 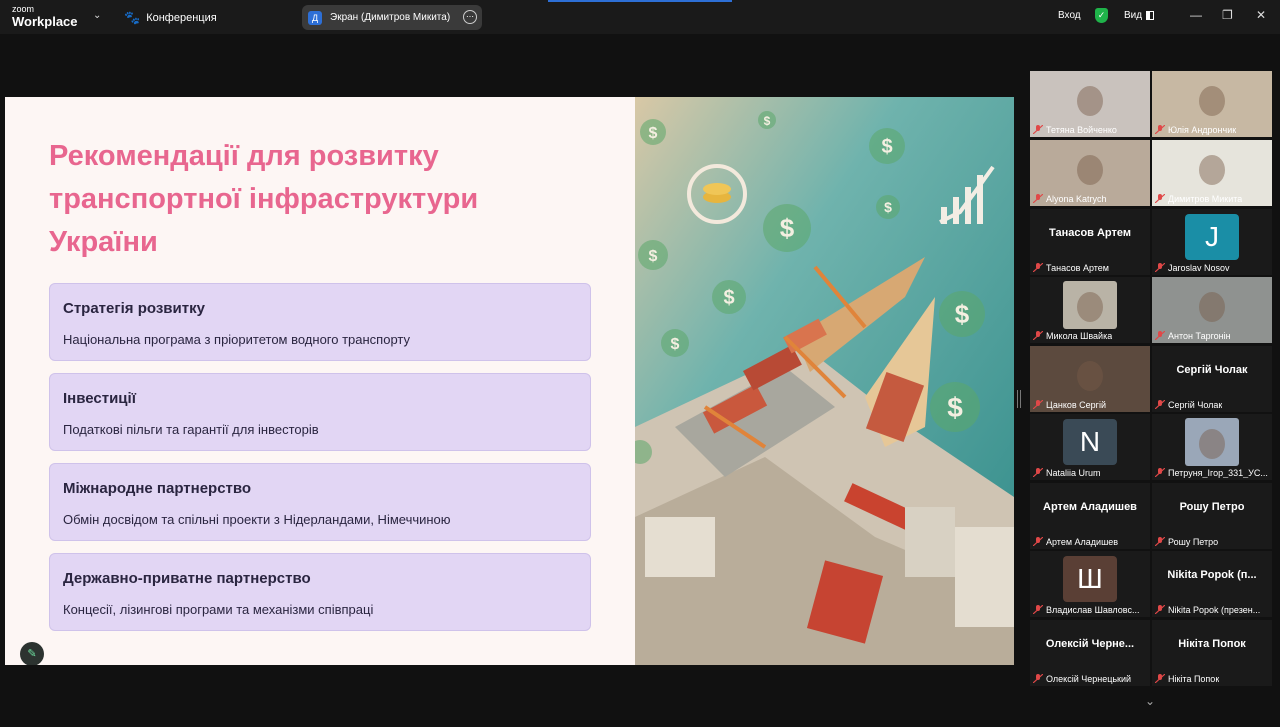 I want to click on screen-share-label: Экран (Димитров Микита), so click(x=390, y=17).